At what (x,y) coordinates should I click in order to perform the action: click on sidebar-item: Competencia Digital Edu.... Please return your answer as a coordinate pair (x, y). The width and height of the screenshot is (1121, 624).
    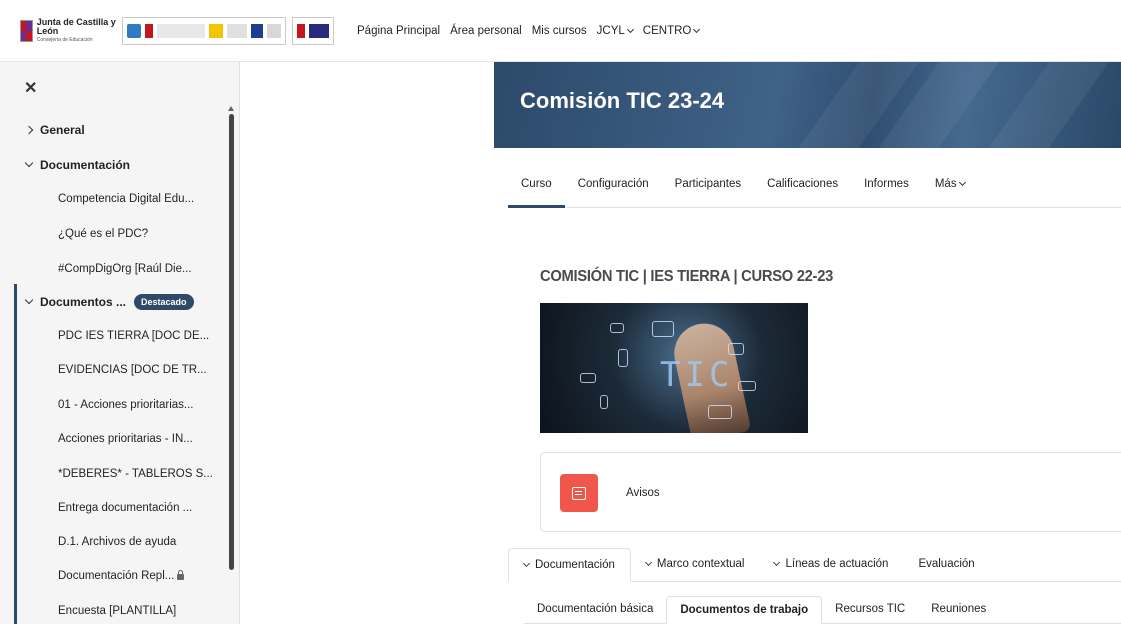
    Looking at the image, I should click on (126, 199).